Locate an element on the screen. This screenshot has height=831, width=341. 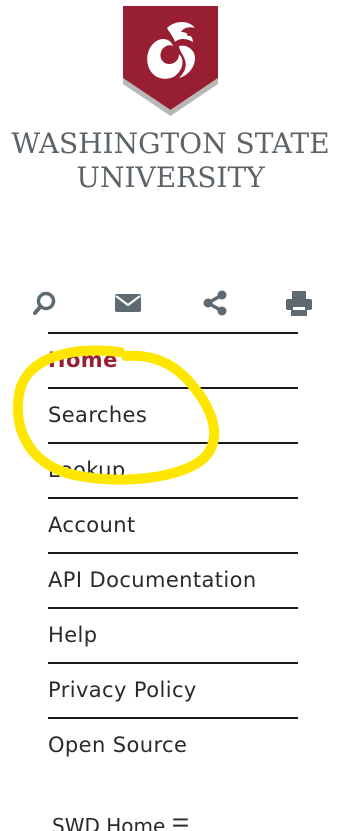
wordmark-line-2: UNIVERSITY is located at coordinates (170, 177).